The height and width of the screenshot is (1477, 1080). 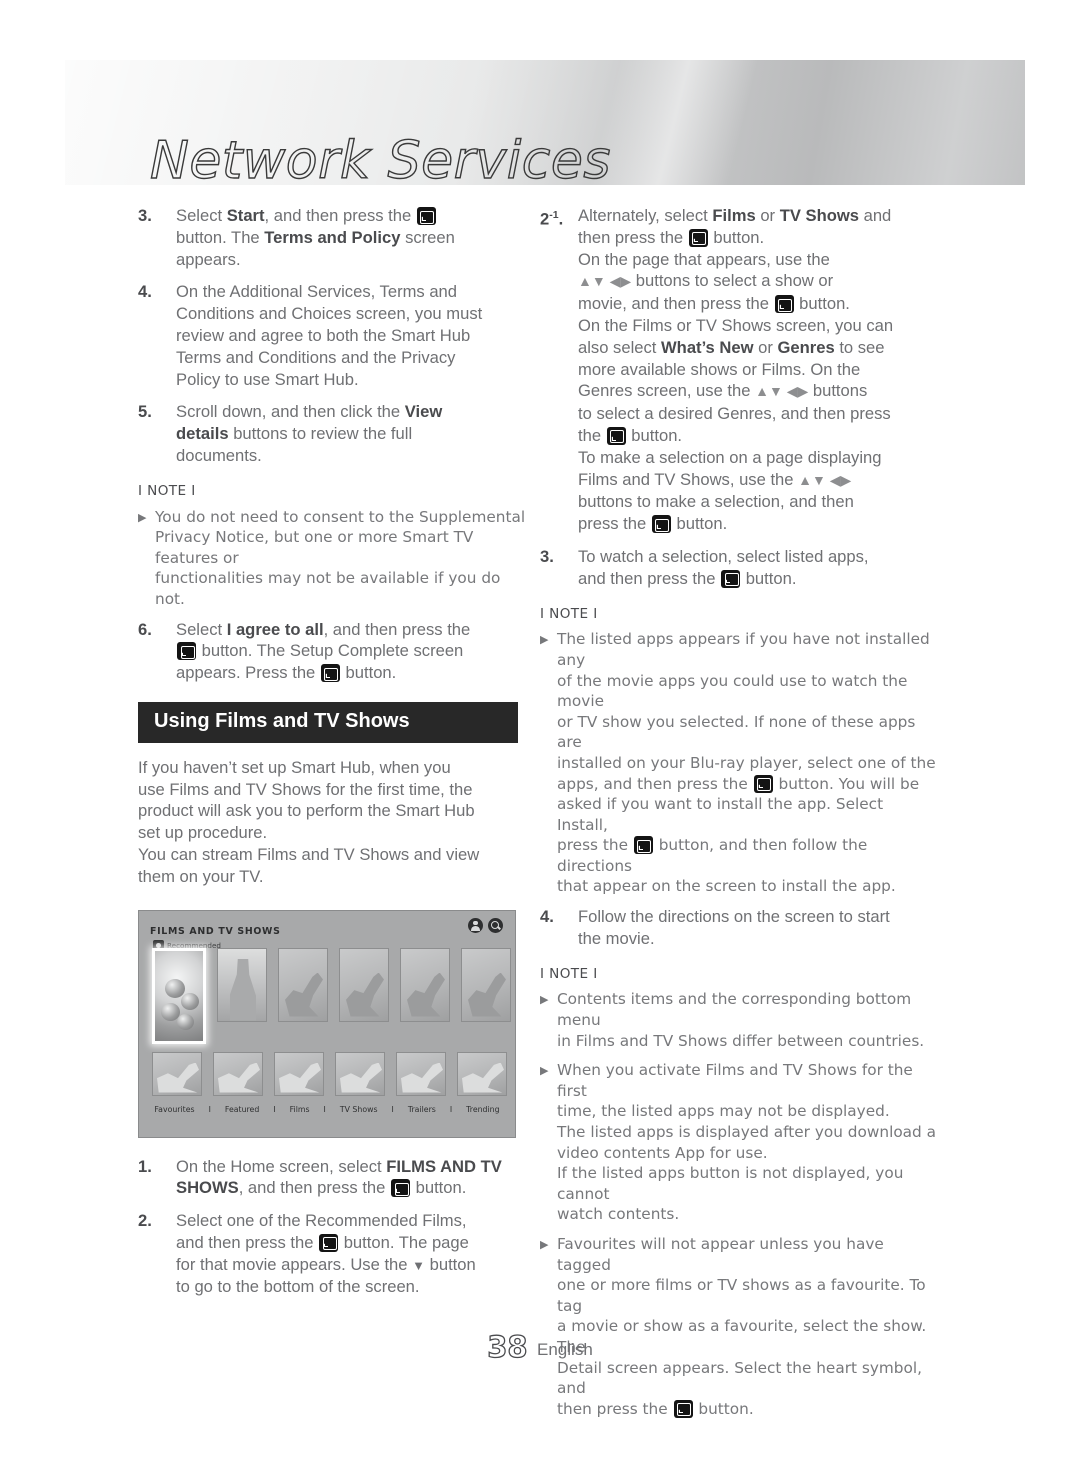 I want to click on thumbnail-row-bottom, so click(x=329, y=1073).